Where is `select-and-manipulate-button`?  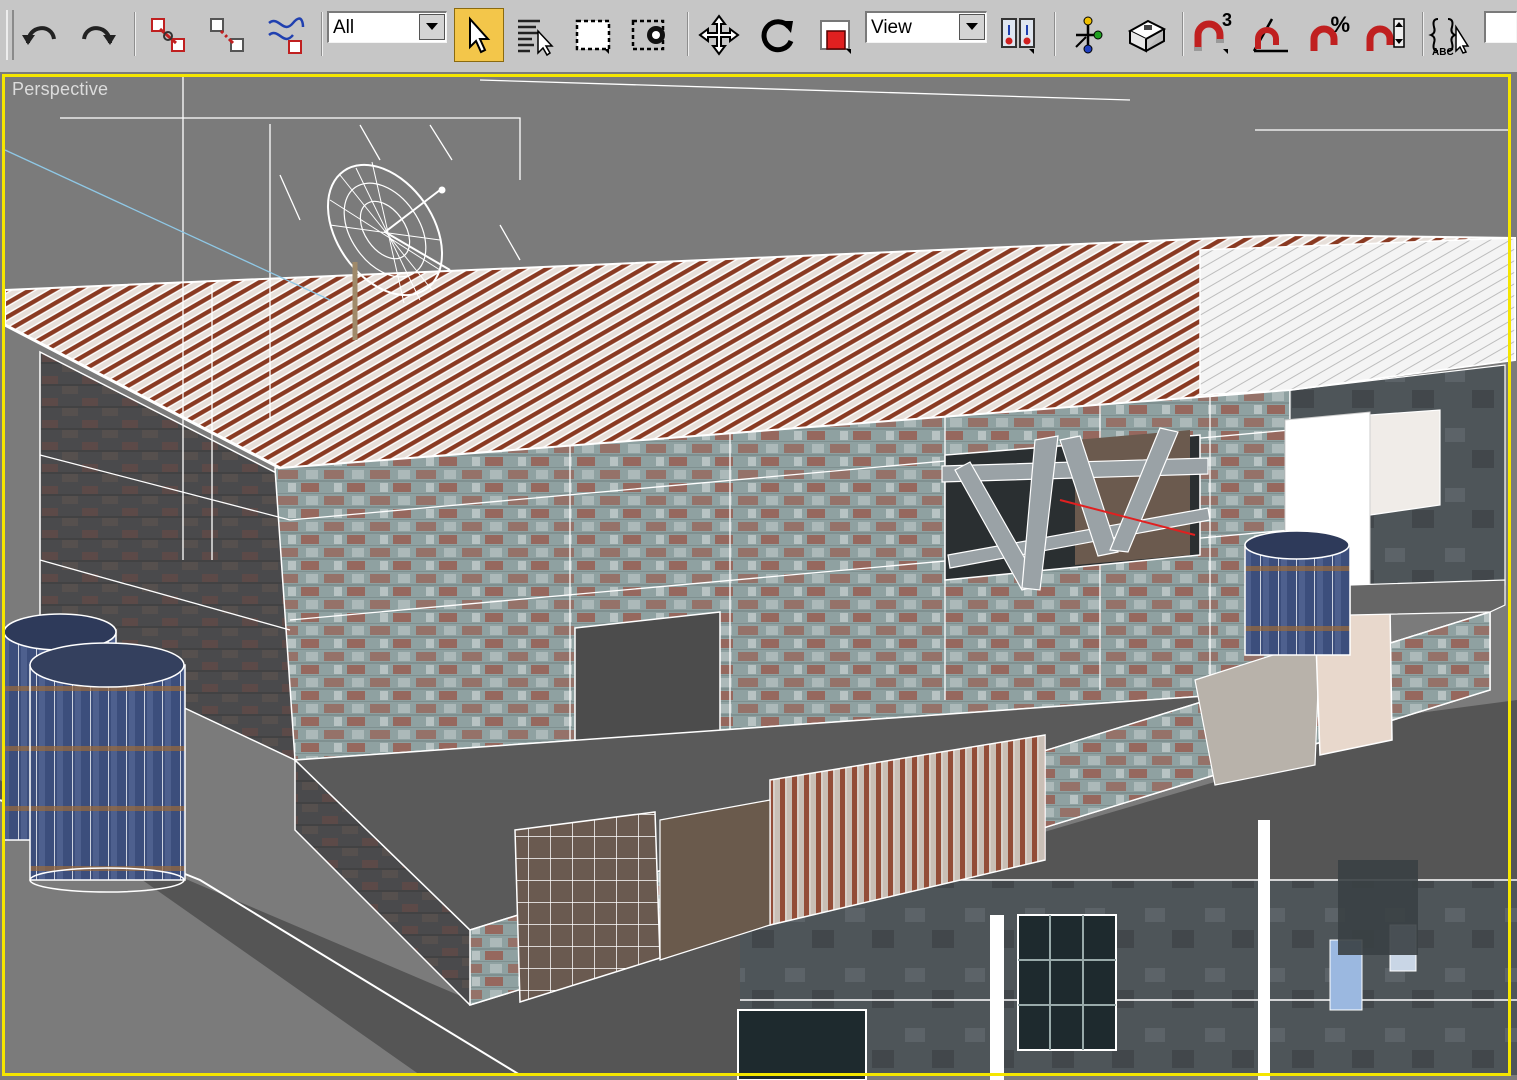
select-and-manipulate-button is located at coordinates (1088, 35).